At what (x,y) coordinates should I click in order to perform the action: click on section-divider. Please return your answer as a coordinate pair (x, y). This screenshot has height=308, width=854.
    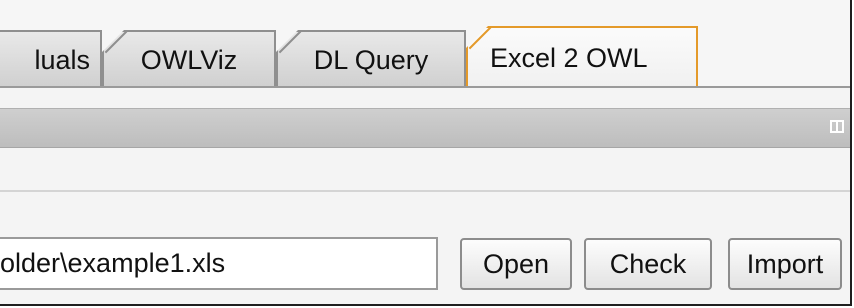
    Looking at the image, I should click on (425, 191).